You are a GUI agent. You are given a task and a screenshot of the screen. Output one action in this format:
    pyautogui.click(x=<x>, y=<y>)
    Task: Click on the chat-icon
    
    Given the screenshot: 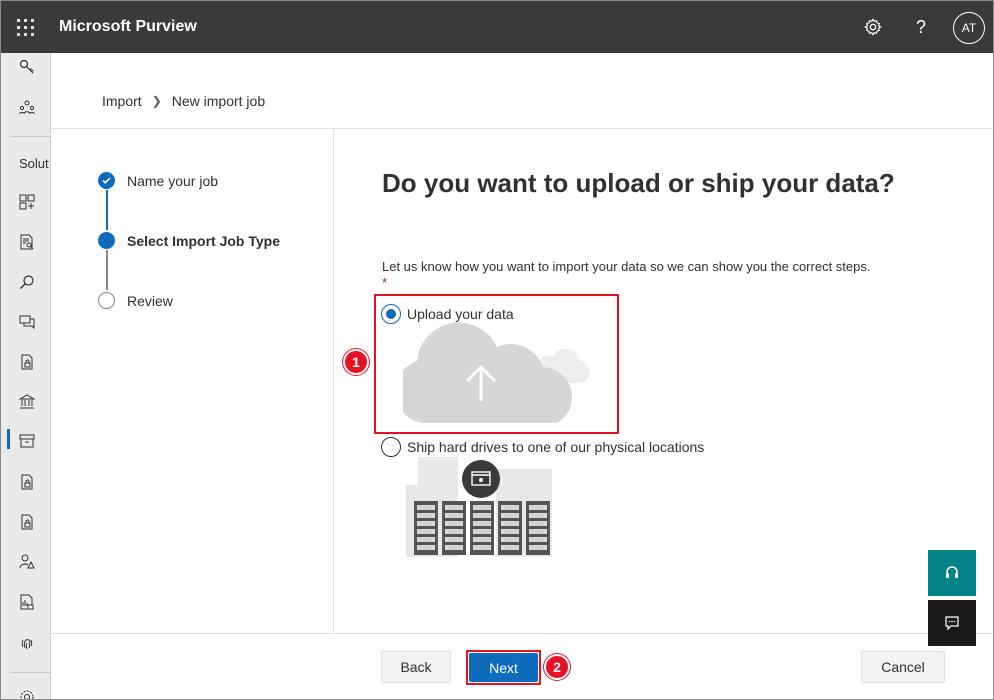 What is the action you would take?
    pyautogui.click(x=27, y=322)
    